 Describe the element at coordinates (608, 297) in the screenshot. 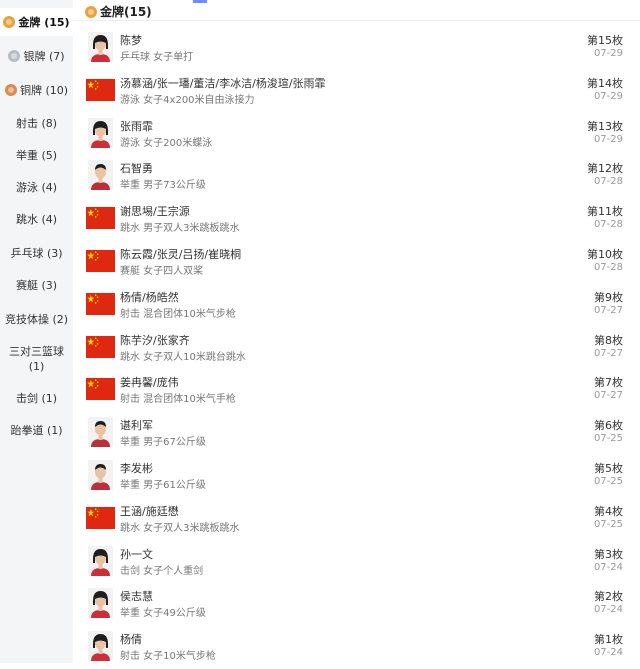

I see `medal-rank: 第9枚` at that location.